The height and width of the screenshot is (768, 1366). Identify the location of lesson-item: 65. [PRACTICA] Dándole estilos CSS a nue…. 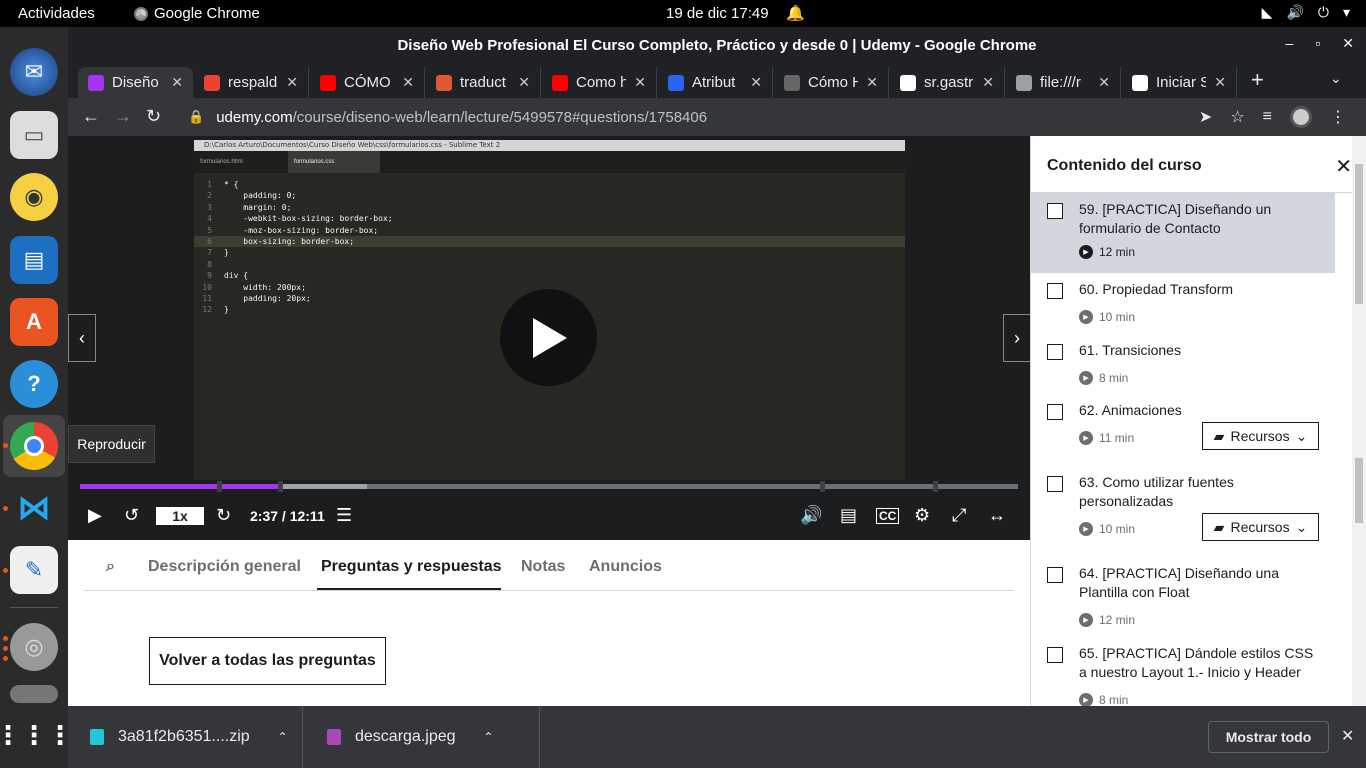
(1183, 672).